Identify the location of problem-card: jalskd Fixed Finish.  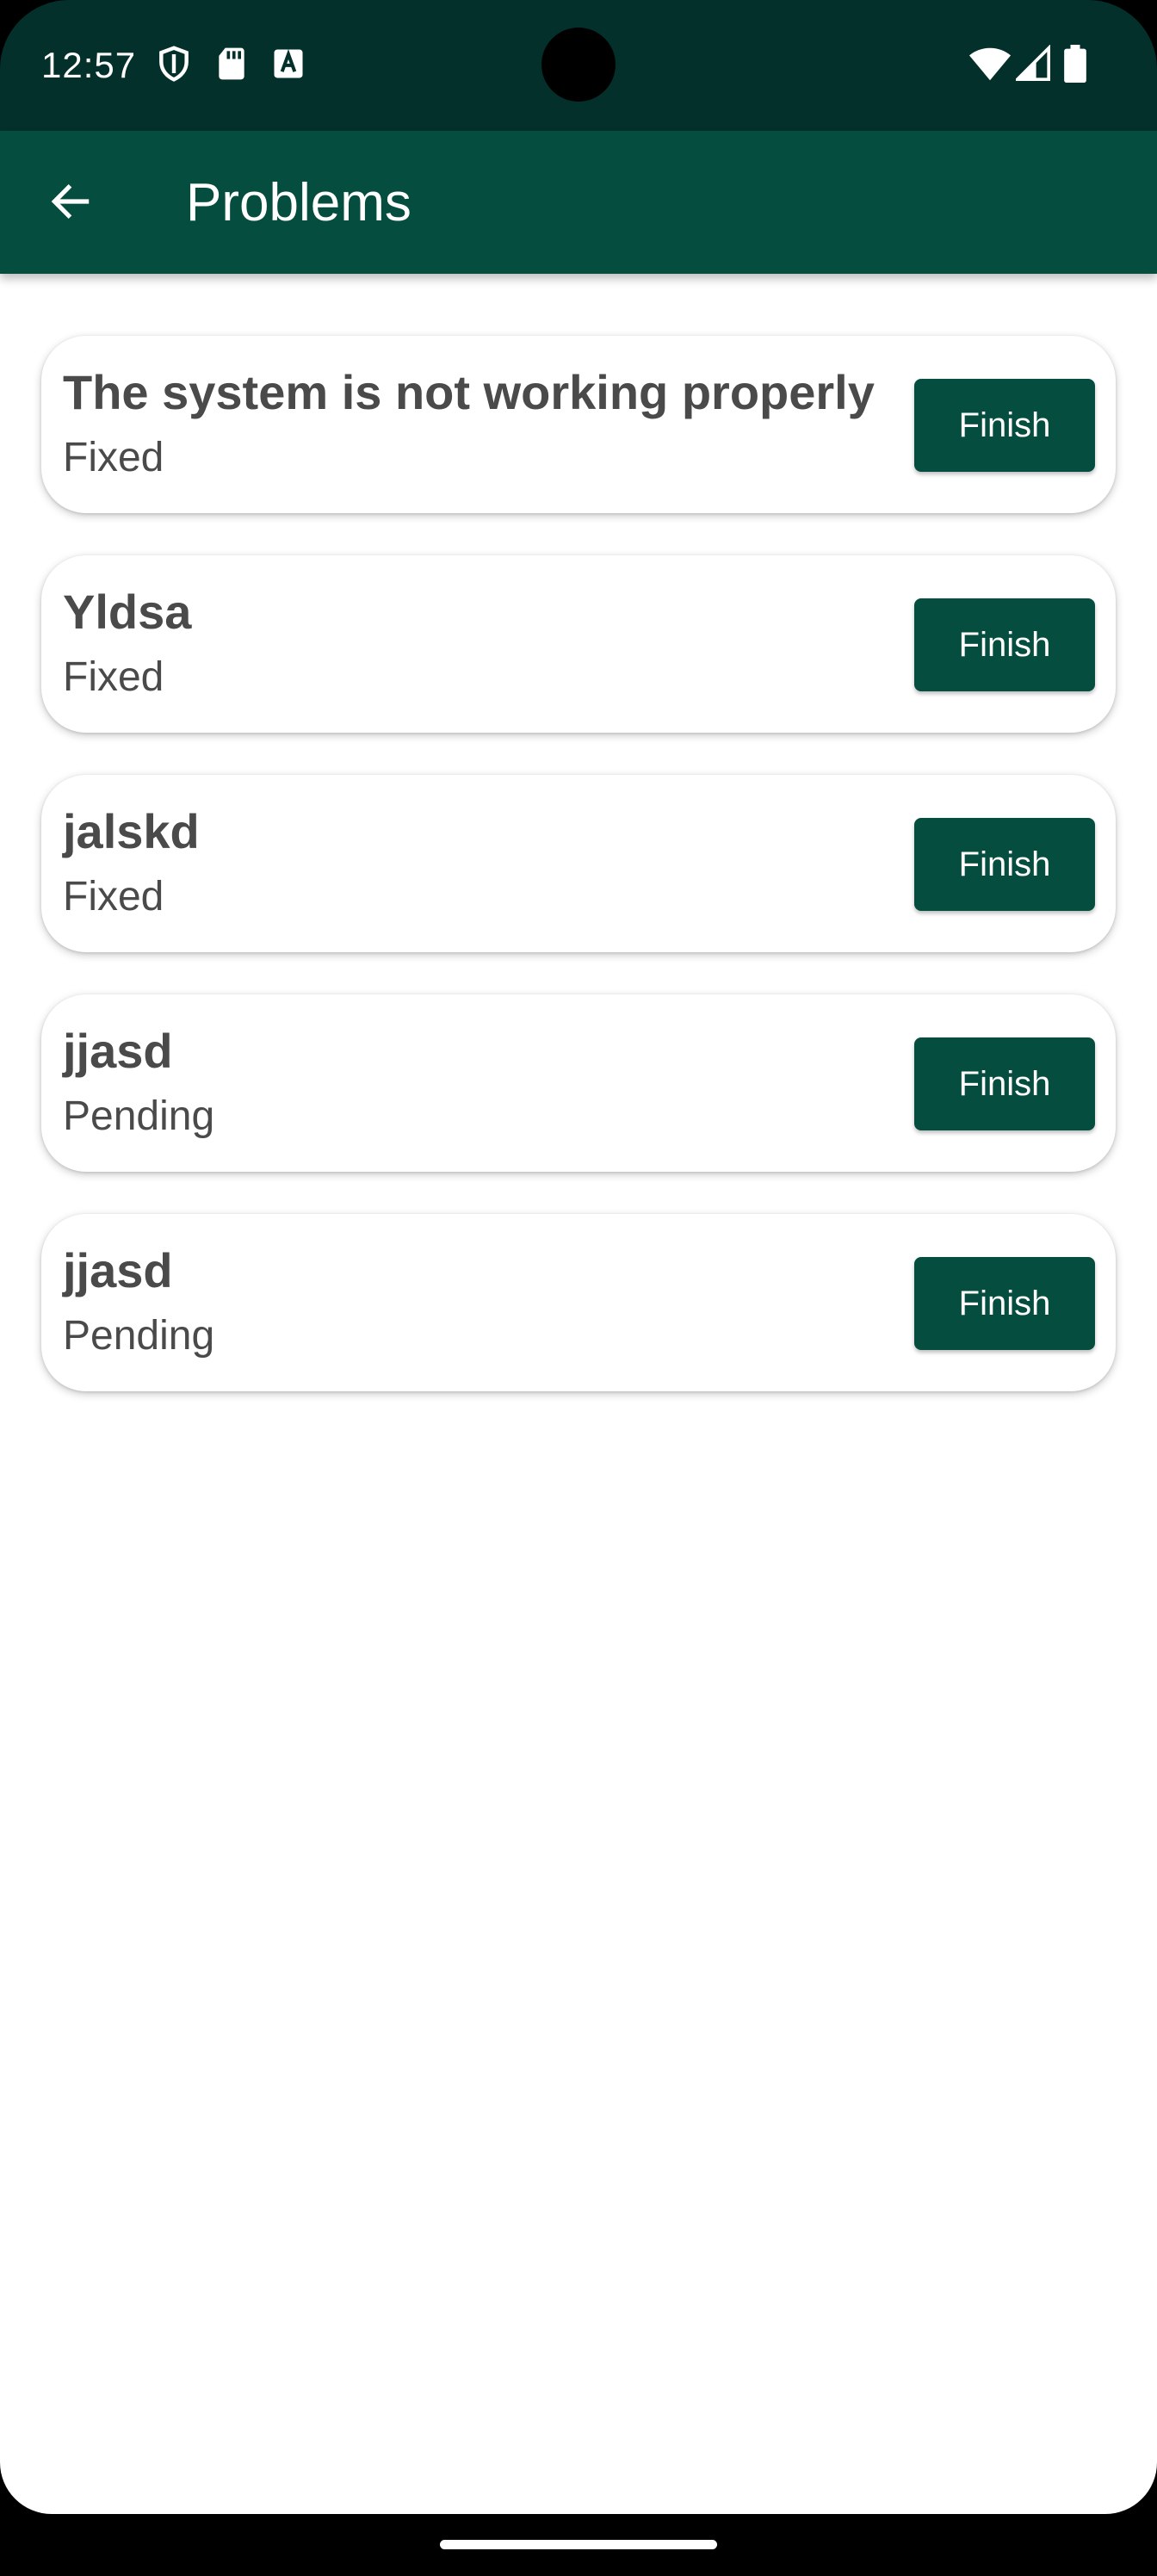
(579, 864).